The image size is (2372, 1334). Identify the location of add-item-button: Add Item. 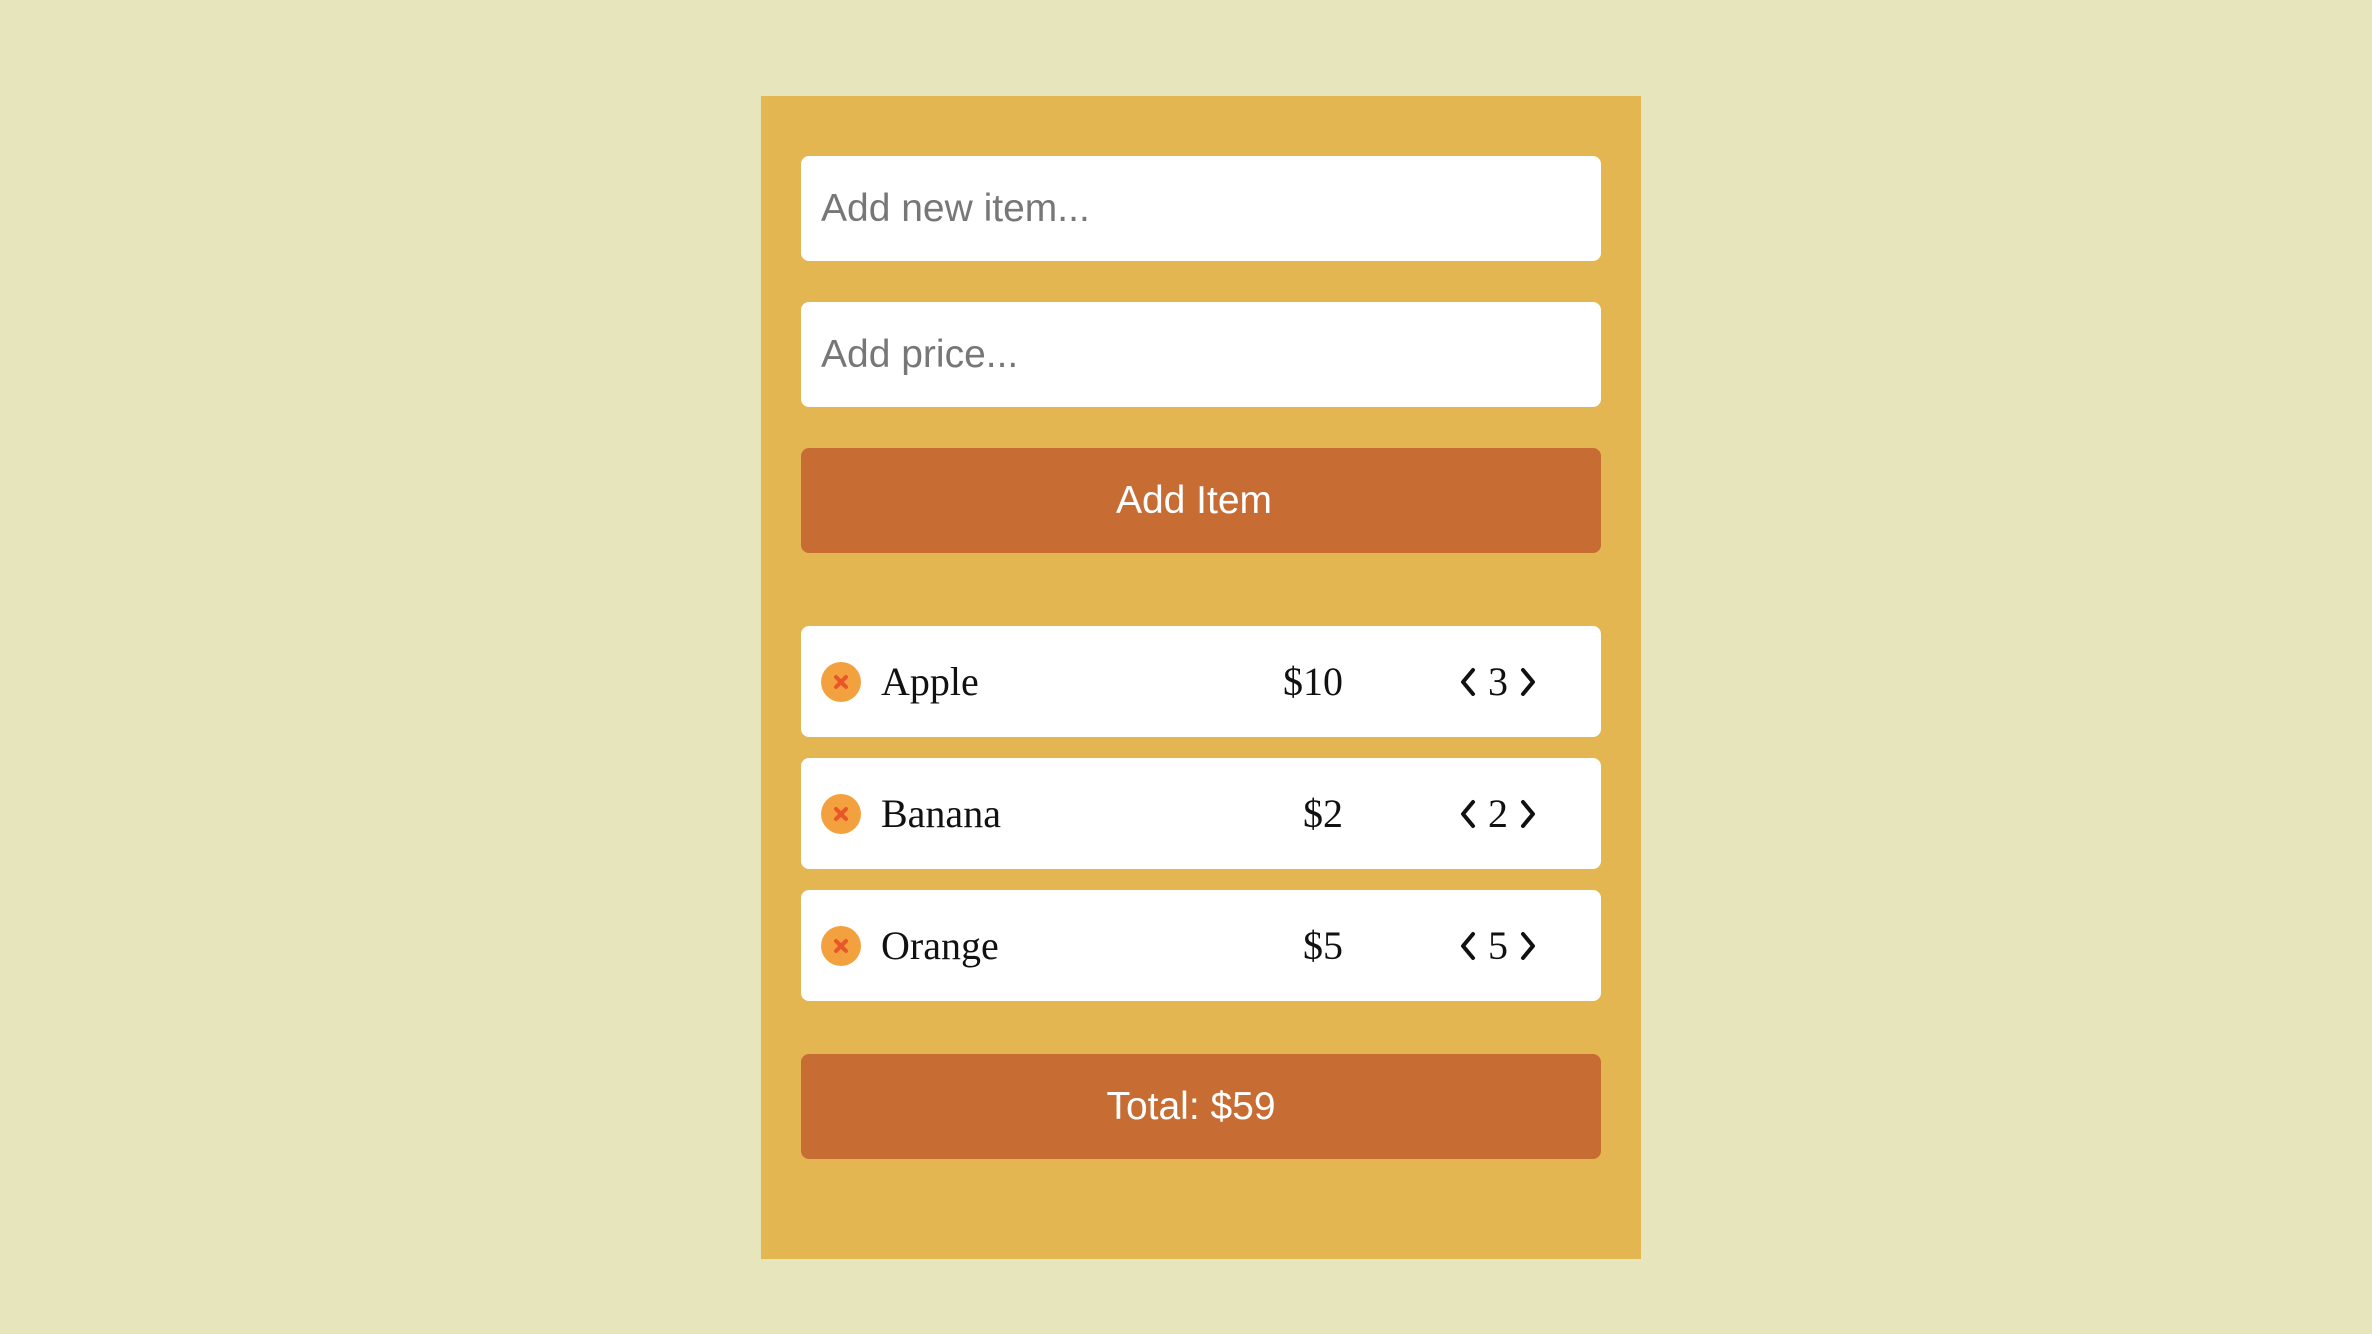
(1201, 500).